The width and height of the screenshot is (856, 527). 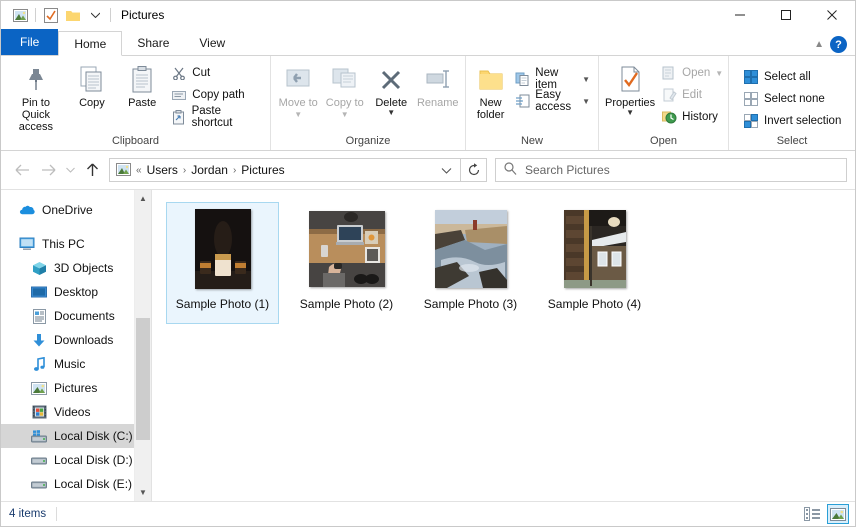 I want to click on recent-locations-button, so click(x=70, y=170).